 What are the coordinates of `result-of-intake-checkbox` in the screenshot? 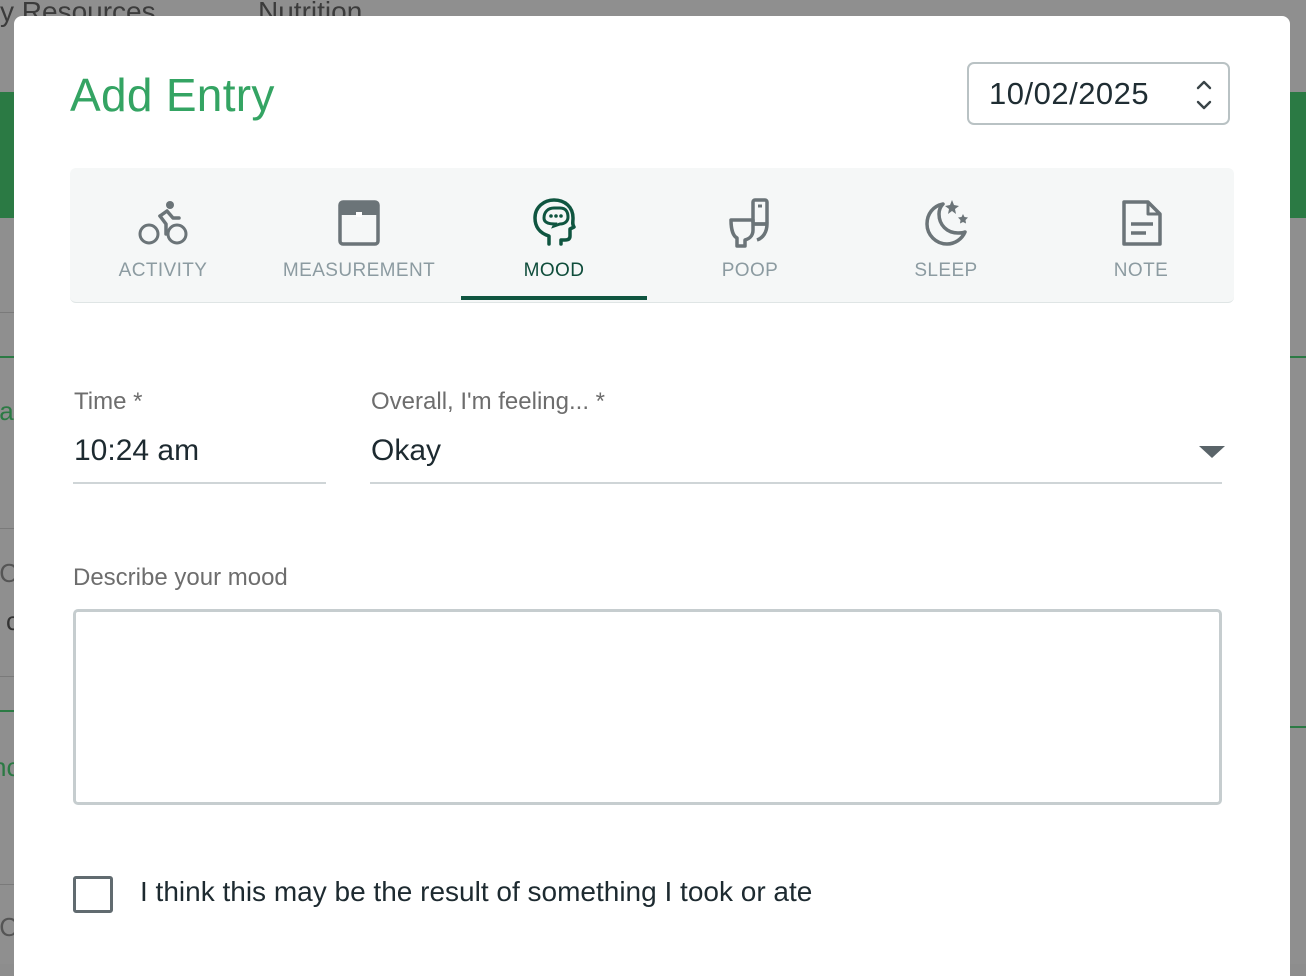 It's located at (93, 894).